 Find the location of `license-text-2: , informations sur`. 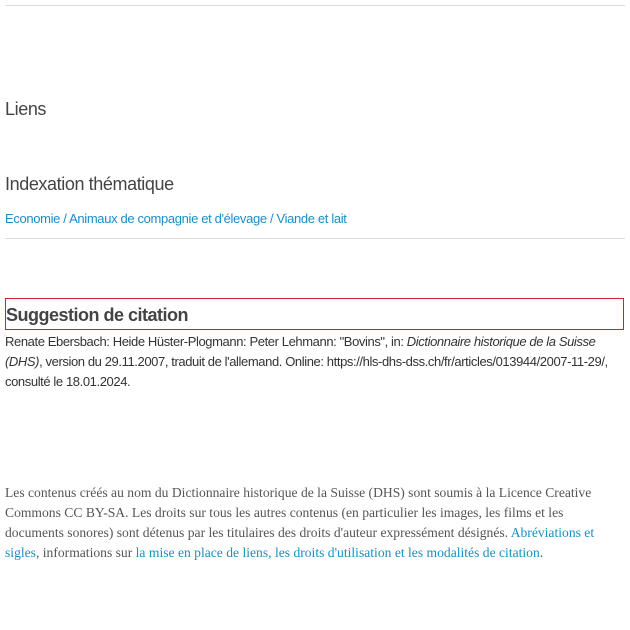

license-text-2: , informations sur is located at coordinates (85, 552).